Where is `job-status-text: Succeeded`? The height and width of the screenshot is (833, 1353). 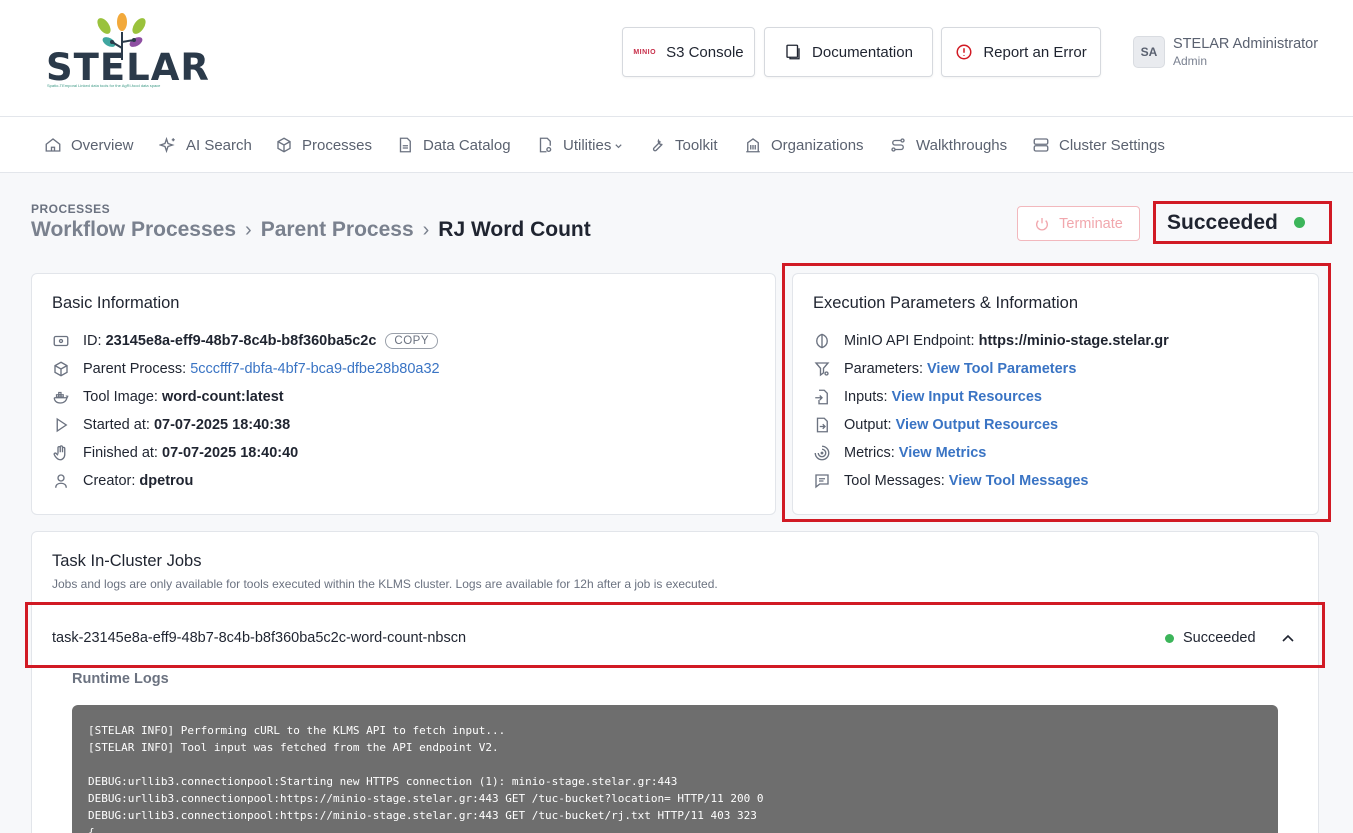 job-status-text: Succeeded is located at coordinates (1219, 638).